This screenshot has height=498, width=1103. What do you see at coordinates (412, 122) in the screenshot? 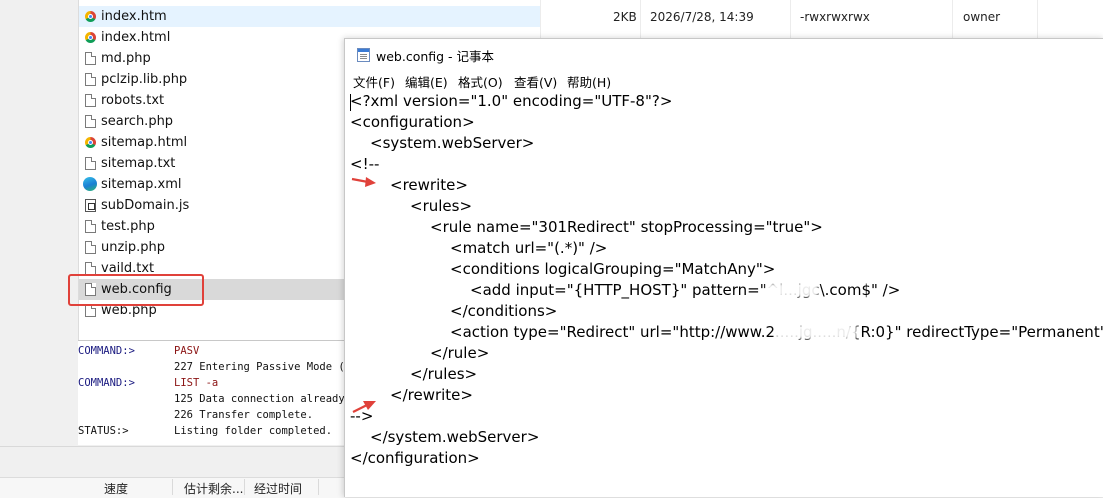
I see `code-line: <configuration>` at bounding box center [412, 122].